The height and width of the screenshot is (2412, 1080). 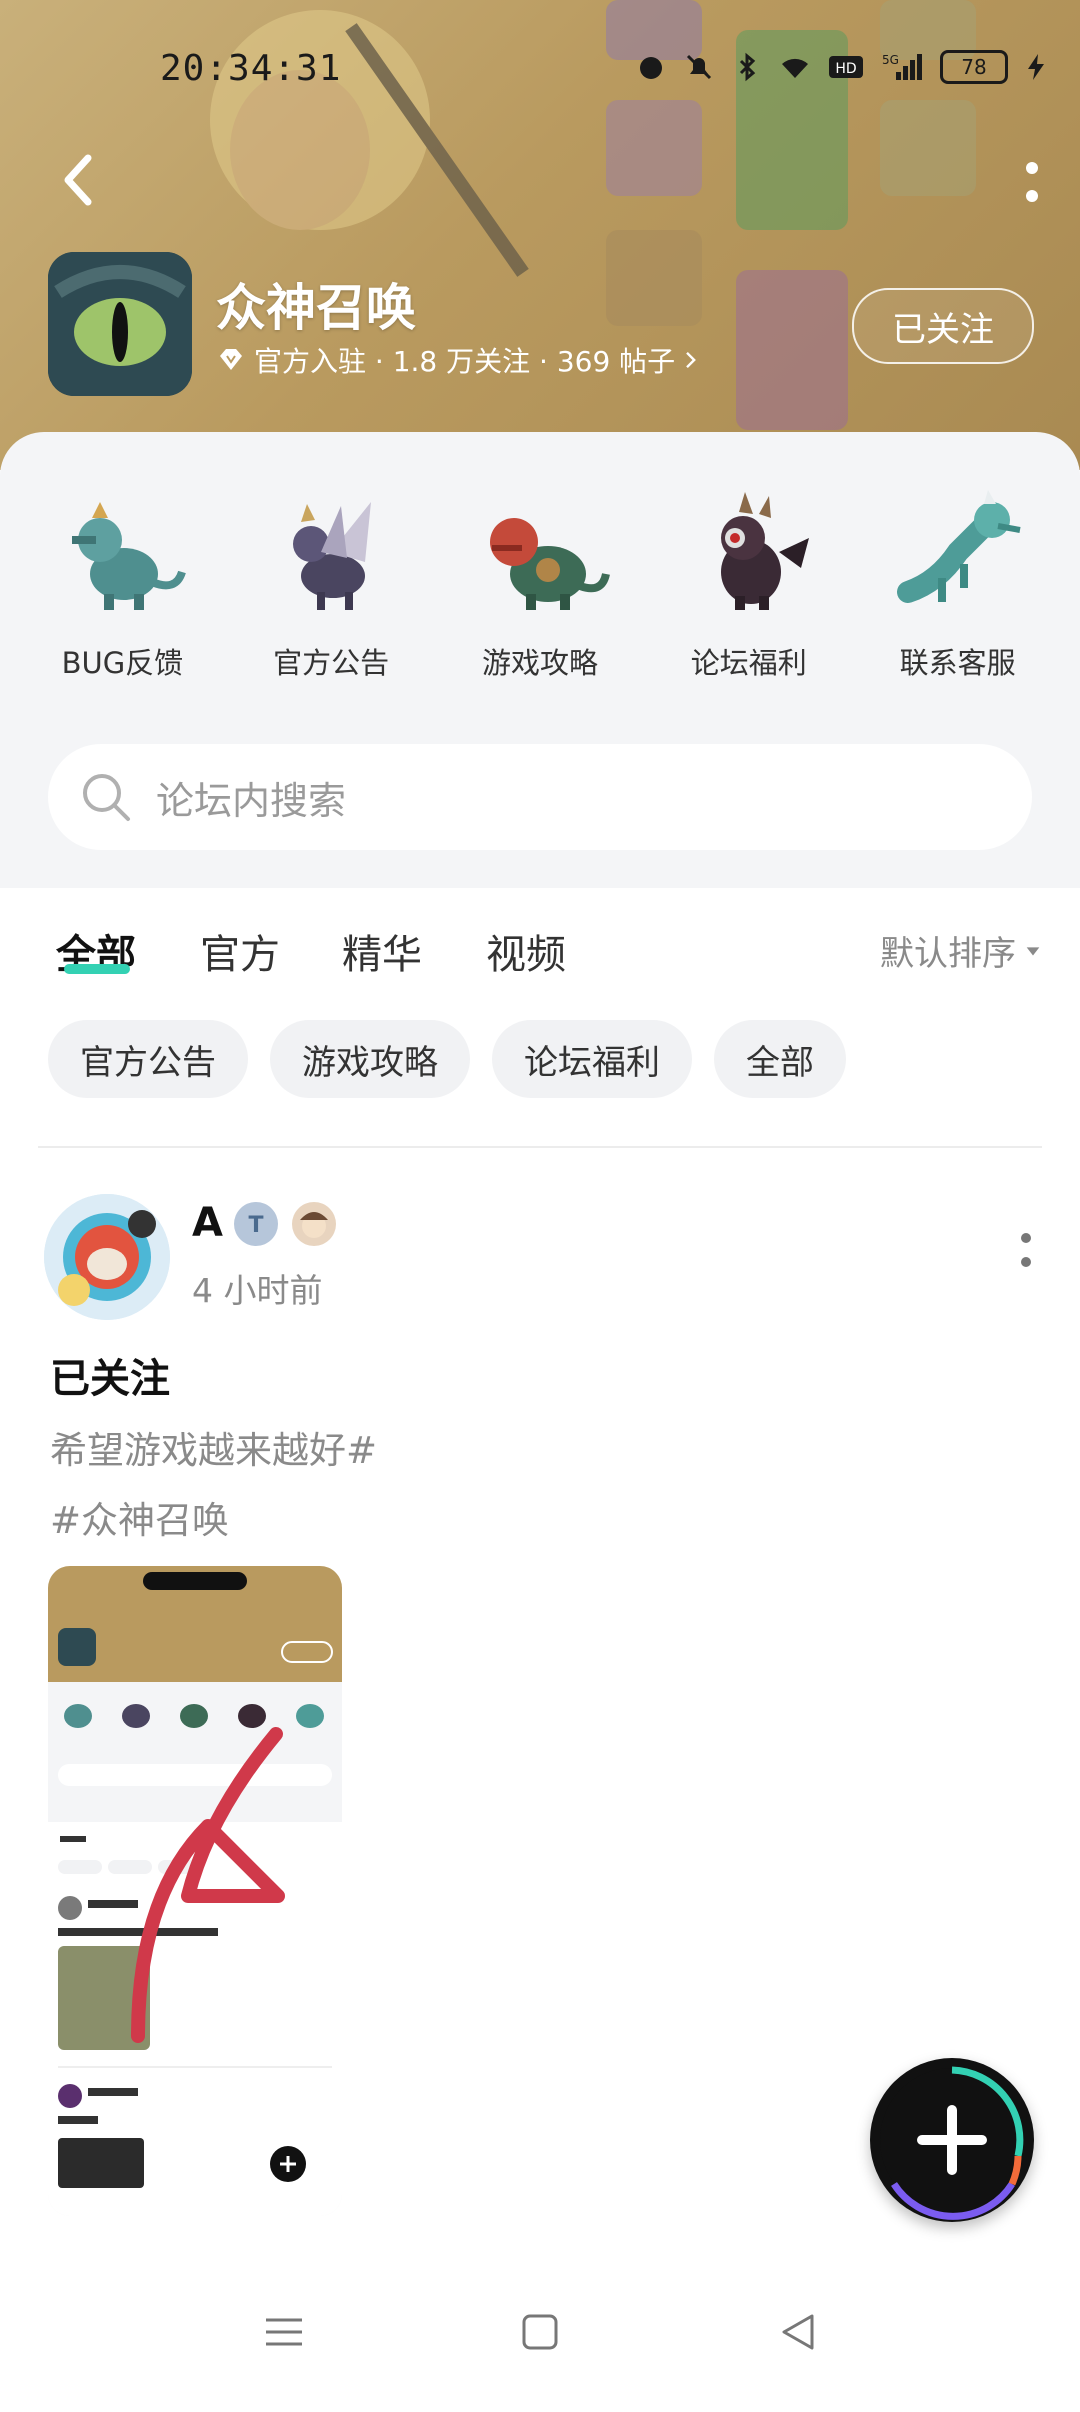 I want to click on post-more-button, so click(x=1026, y=1250).